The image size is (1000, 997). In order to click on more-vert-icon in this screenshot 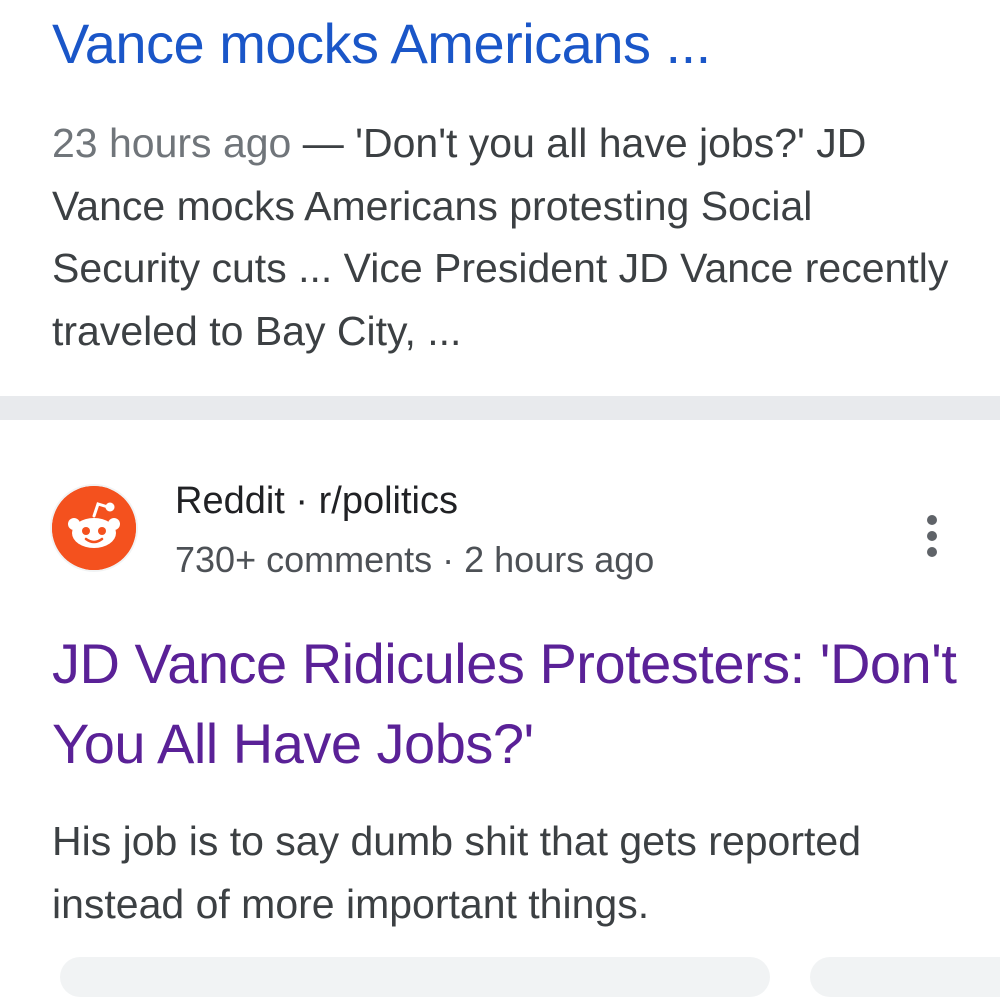, I will do `click(932, 520)`.